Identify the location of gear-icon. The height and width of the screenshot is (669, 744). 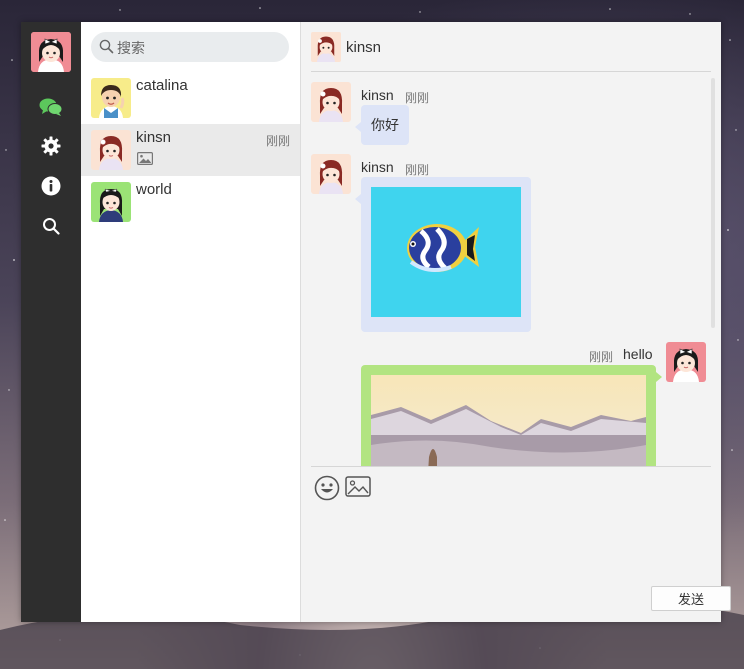
(51, 146).